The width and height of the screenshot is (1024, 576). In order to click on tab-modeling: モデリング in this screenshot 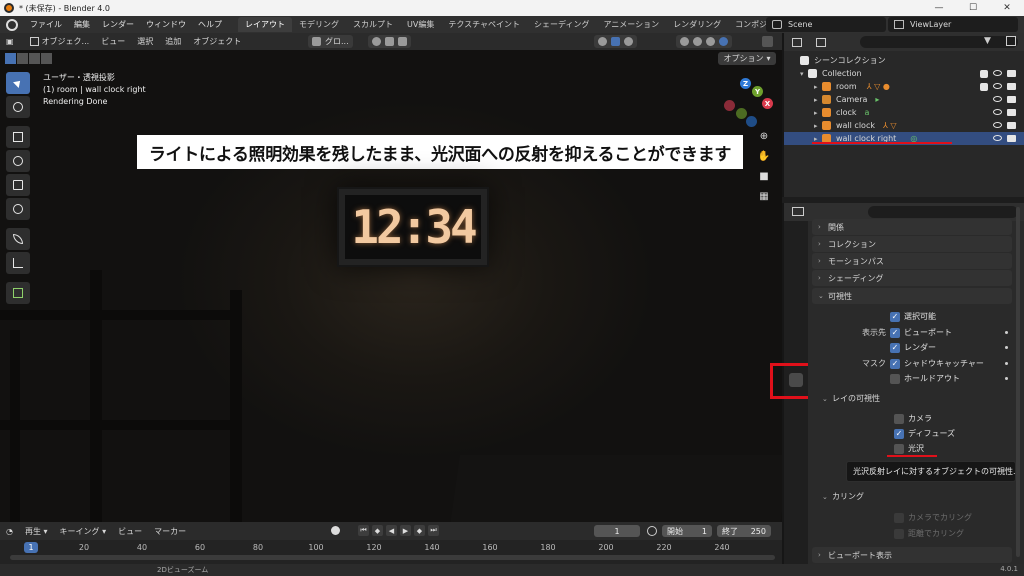, I will do `click(319, 24)`.